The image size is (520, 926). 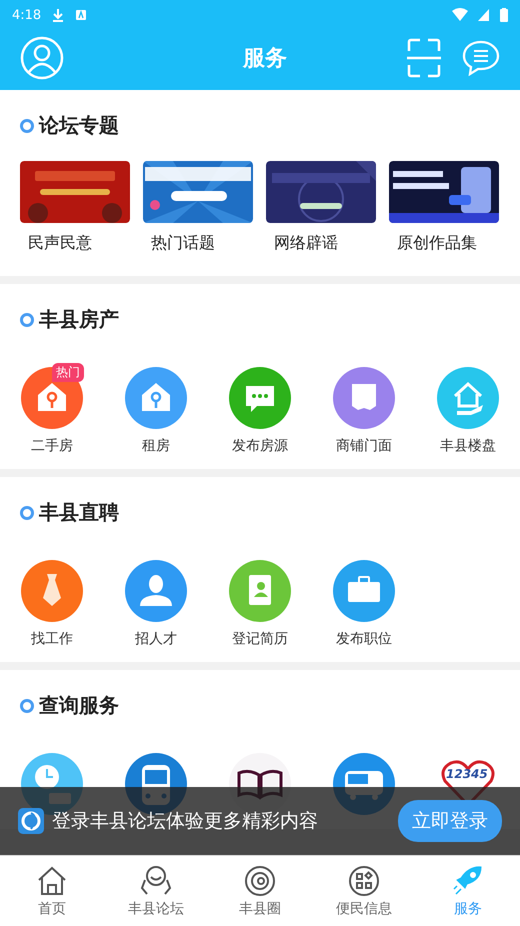 What do you see at coordinates (156, 891) in the screenshot?
I see `nav-tab: 丰县论坛` at bounding box center [156, 891].